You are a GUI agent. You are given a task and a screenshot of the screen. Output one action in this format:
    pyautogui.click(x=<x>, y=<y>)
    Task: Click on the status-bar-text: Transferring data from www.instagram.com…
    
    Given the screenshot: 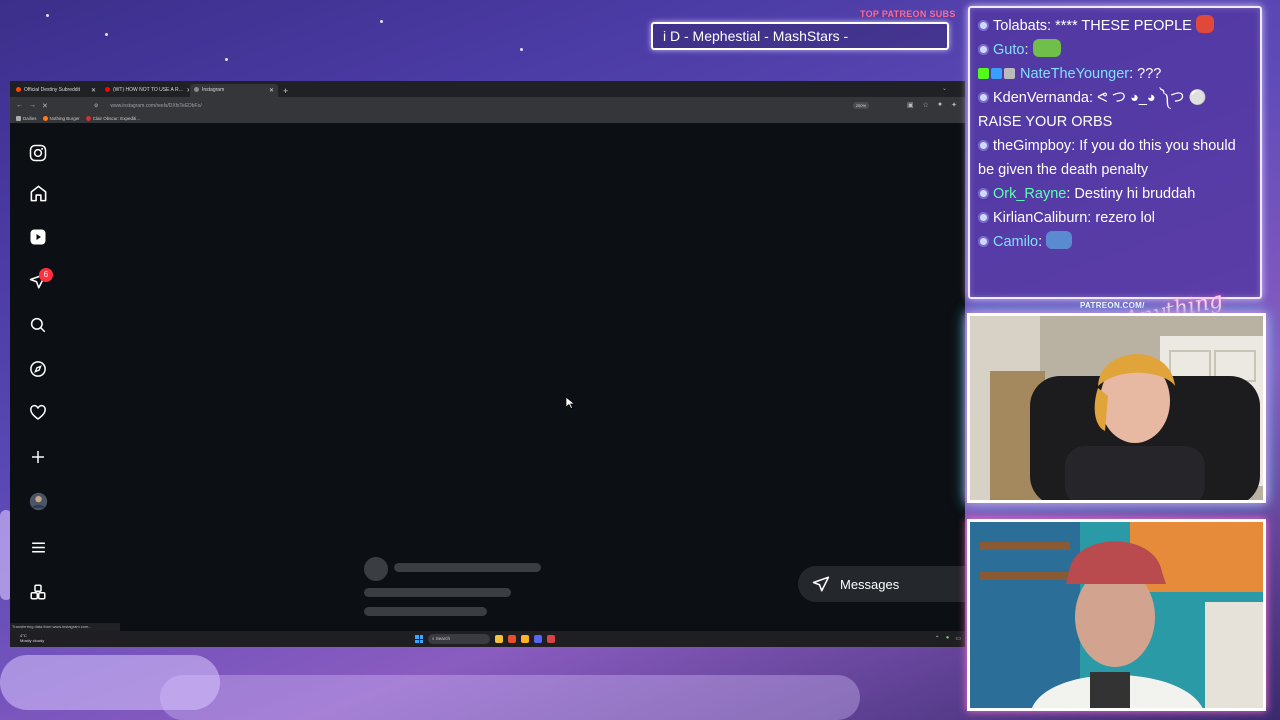 What is the action you would take?
    pyautogui.click(x=65, y=627)
    